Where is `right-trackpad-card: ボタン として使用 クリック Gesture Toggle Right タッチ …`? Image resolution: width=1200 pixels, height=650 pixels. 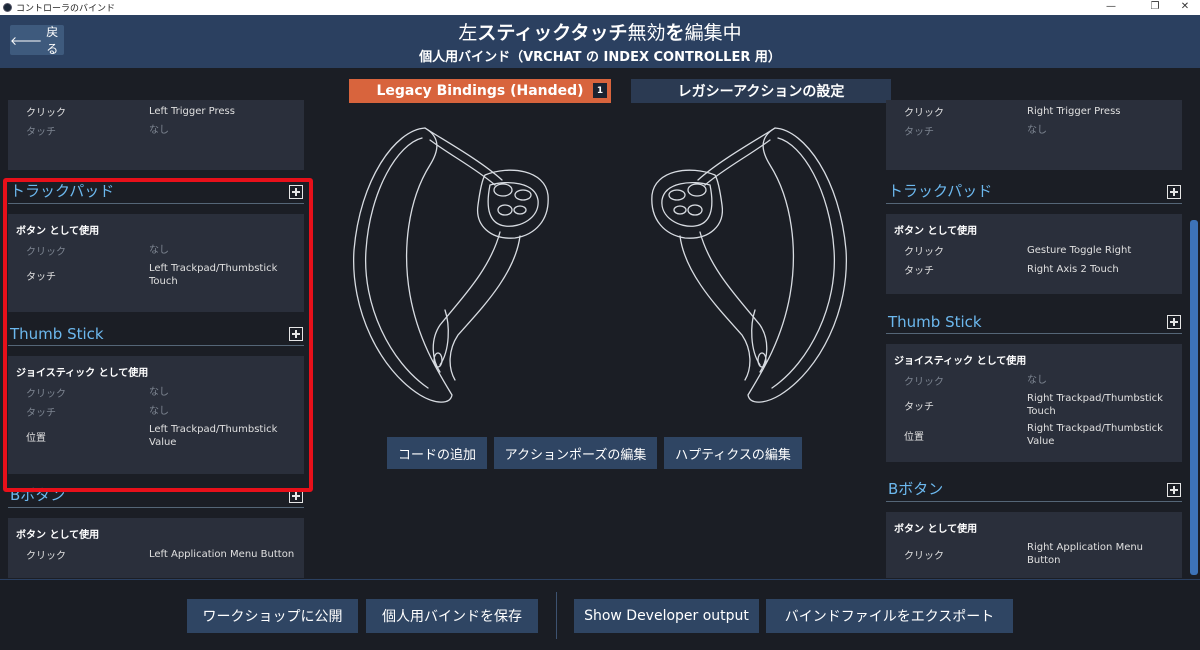
right-trackpad-card: ボタン として使用 クリック Gesture Toggle Right タッチ … is located at coordinates (1034, 254).